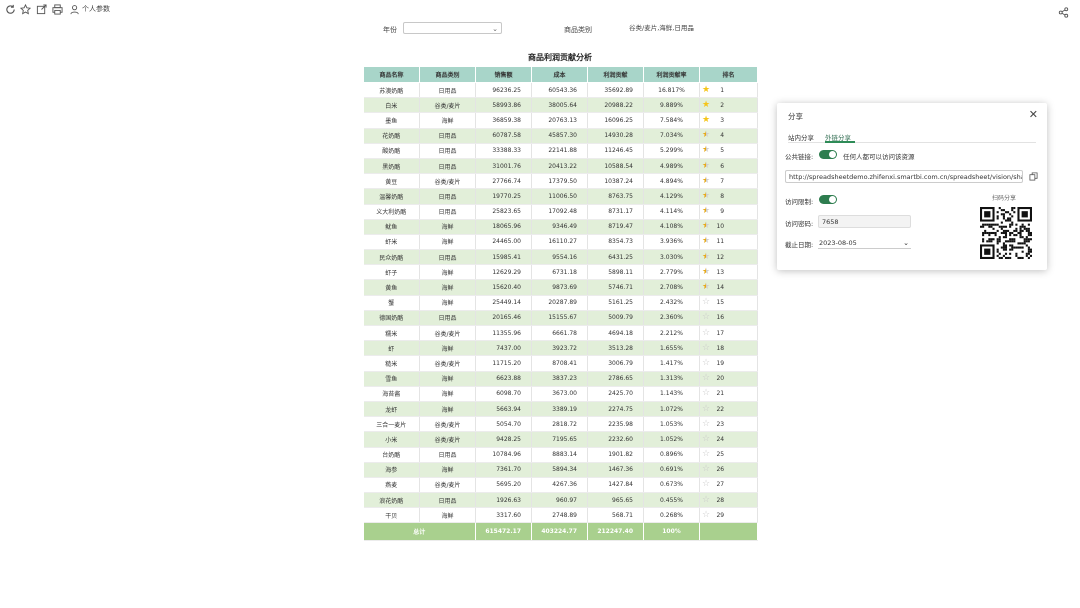  I want to click on open-external-icon, so click(41, 9).